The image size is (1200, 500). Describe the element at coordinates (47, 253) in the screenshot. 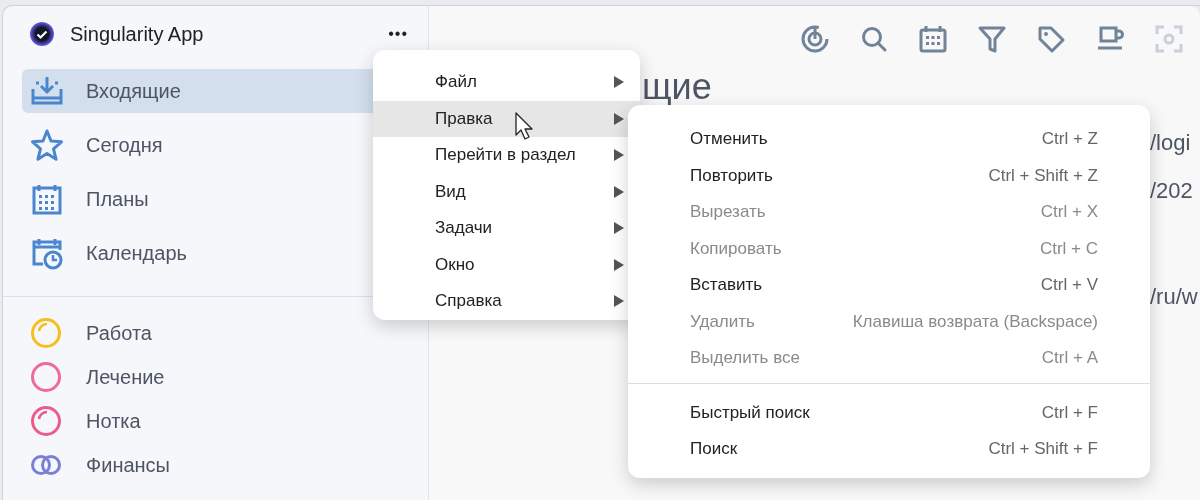

I see `calendar-clock-icon` at that location.